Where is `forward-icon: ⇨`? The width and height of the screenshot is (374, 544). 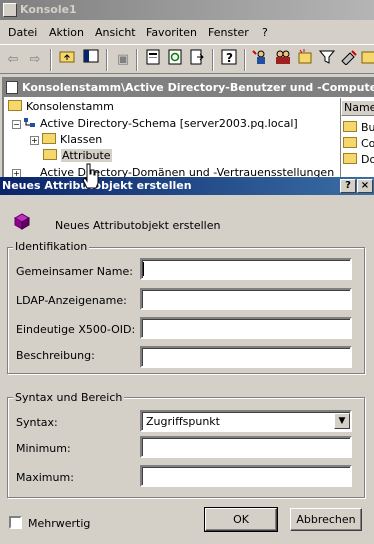
forward-icon: ⇨ is located at coordinates (35, 60).